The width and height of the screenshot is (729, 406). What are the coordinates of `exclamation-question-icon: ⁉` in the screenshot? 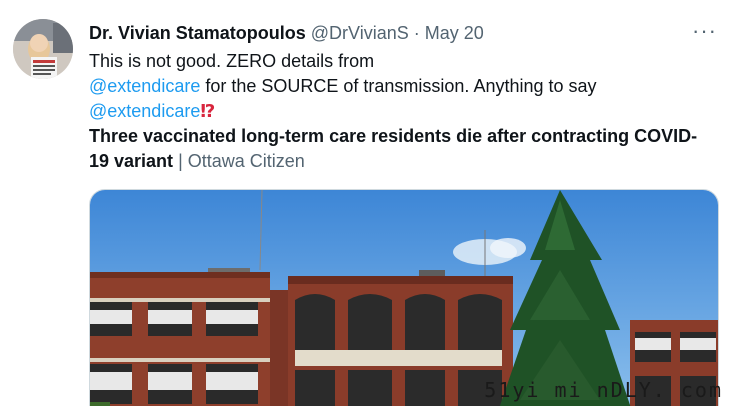 It's located at (208, 111).